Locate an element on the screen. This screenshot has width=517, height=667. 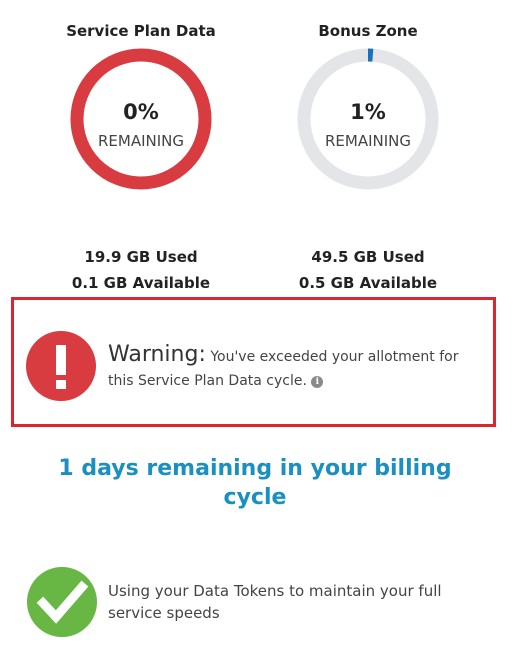
info-icon: i is located at coordinates (317, 382).